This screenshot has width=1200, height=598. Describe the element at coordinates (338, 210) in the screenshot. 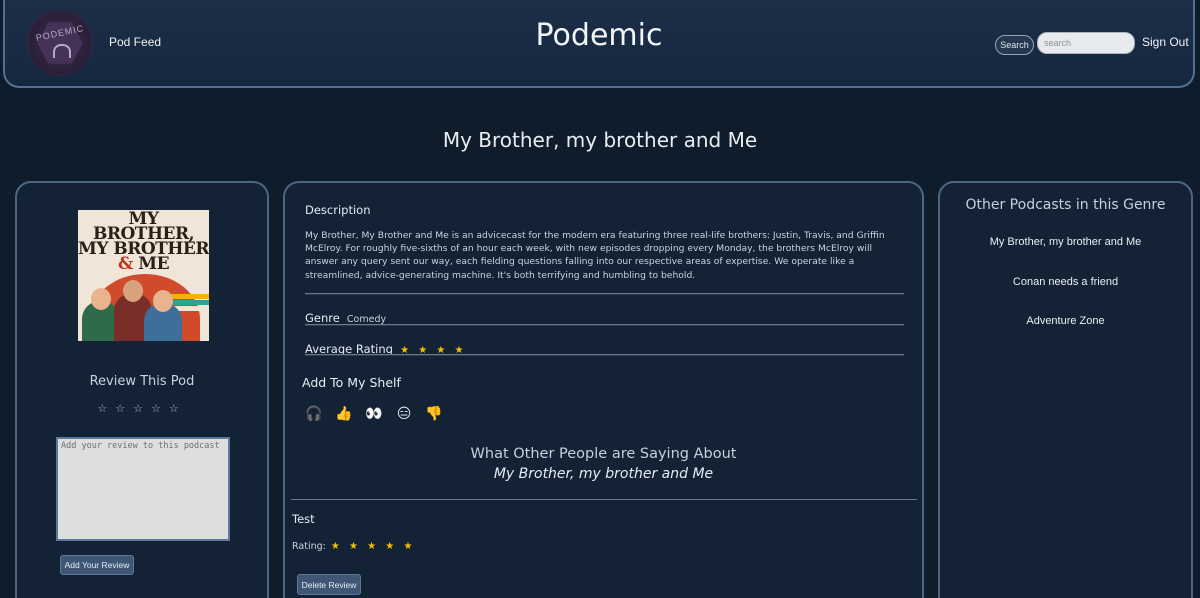

I see `description-label: Description` at that location.